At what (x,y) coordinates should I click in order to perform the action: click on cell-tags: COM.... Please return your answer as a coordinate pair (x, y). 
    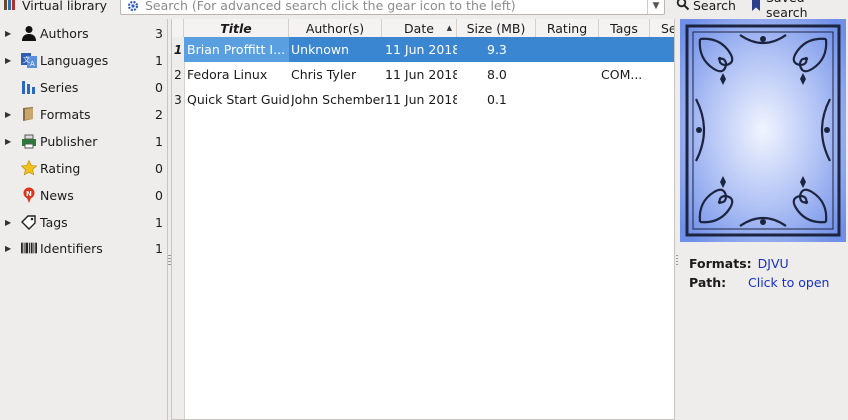
    Looking at the image, I should click on (625, 74).